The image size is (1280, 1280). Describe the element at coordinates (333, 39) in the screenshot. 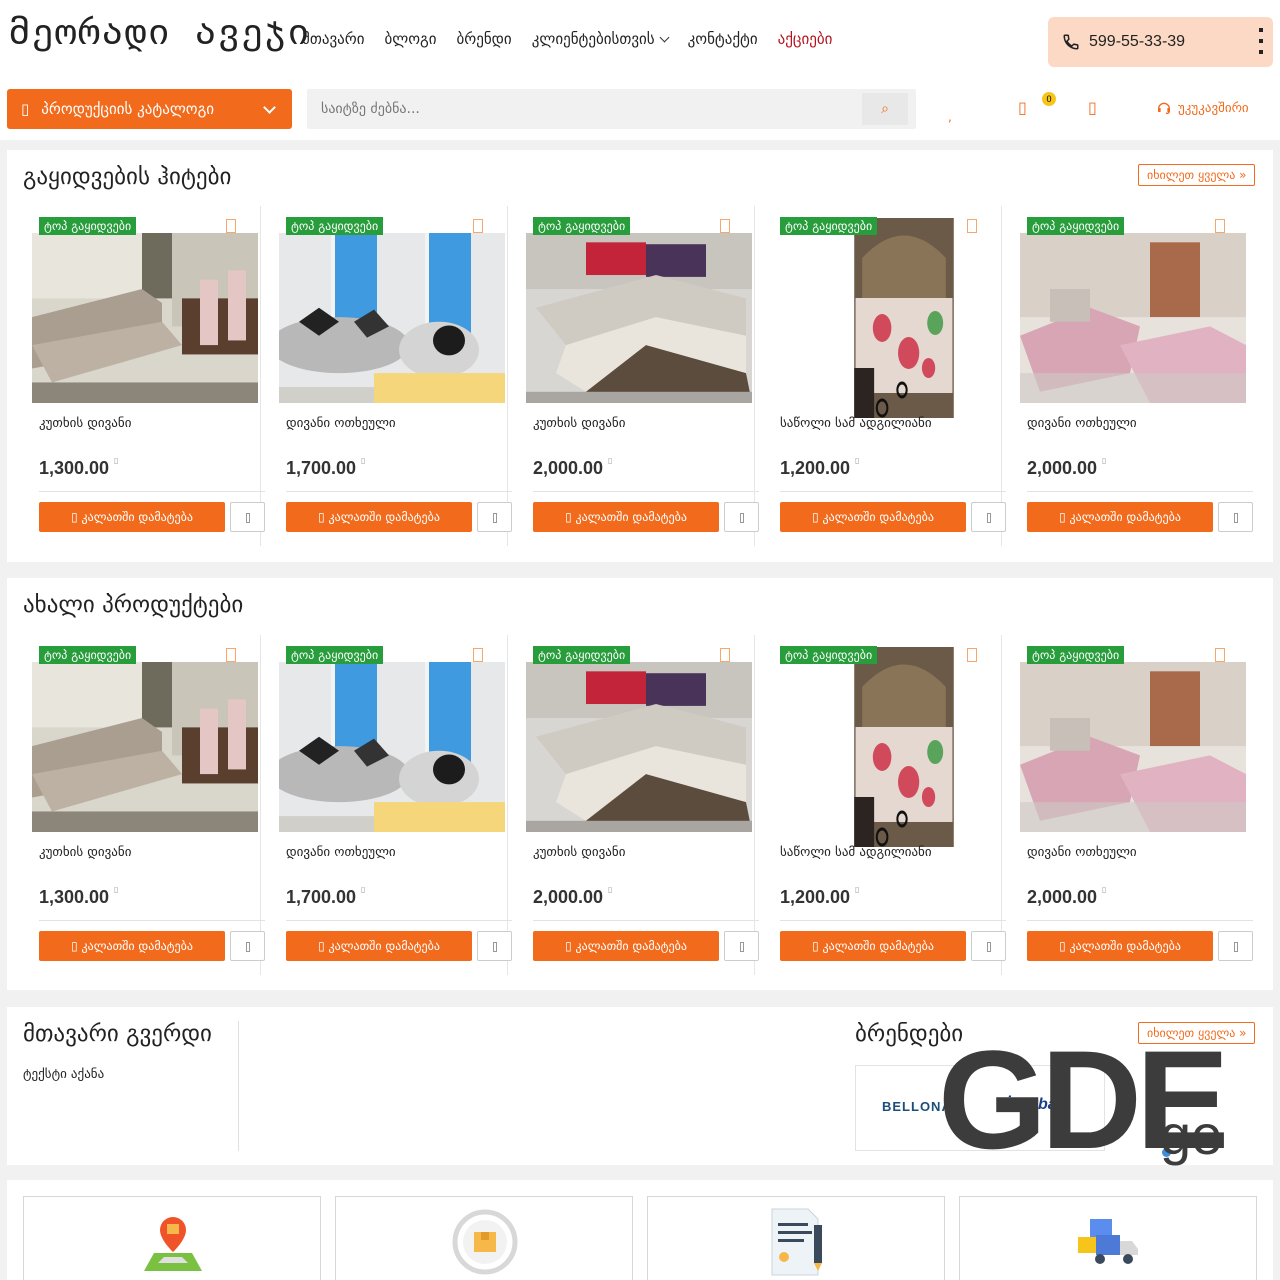

I see `nav-item-home: მთავარი` at that location.